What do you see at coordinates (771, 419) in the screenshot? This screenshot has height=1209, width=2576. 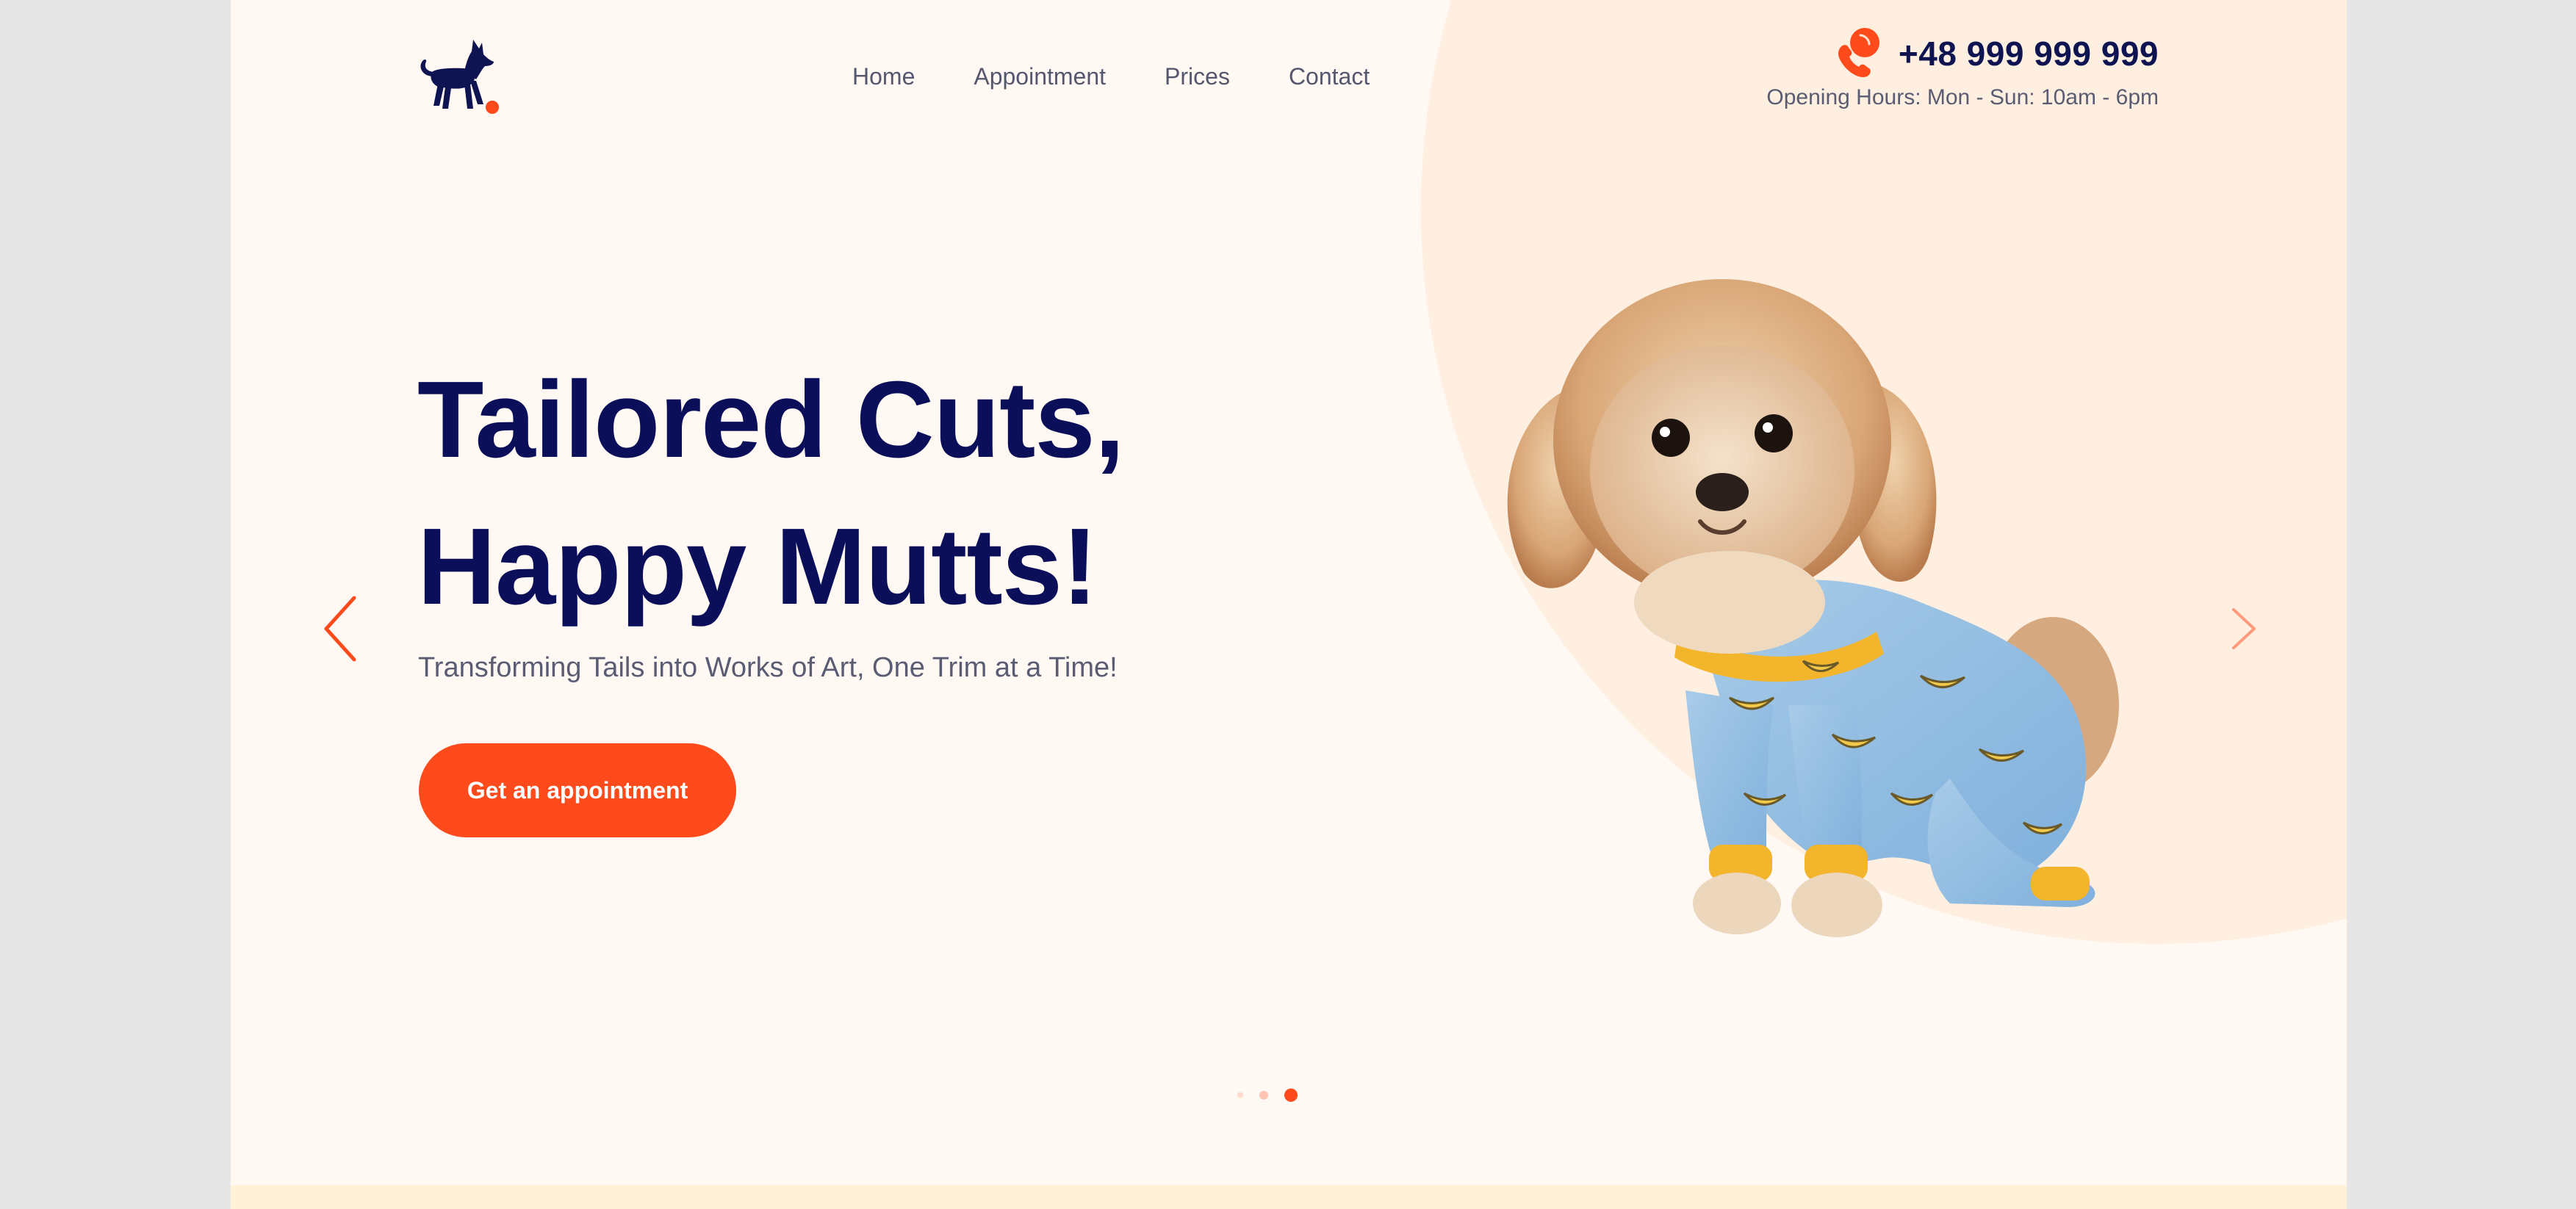 I see `hero-headline-line-1: Tailored Cuts,` at bounding box center [771, 419].